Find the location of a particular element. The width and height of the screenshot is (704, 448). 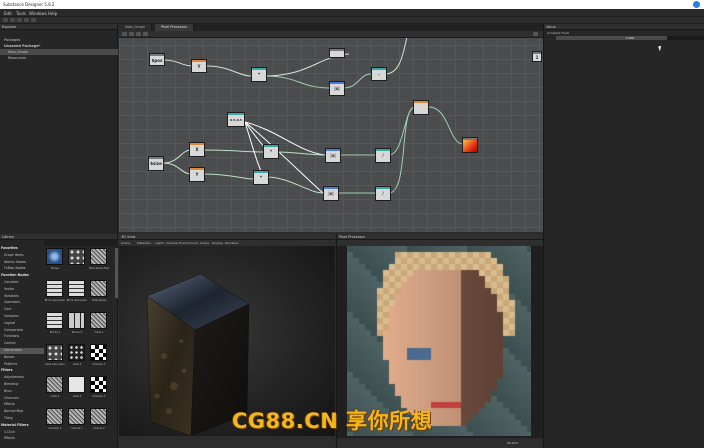

3d-menu-environment: Environment is located at coordinates (188, 243).